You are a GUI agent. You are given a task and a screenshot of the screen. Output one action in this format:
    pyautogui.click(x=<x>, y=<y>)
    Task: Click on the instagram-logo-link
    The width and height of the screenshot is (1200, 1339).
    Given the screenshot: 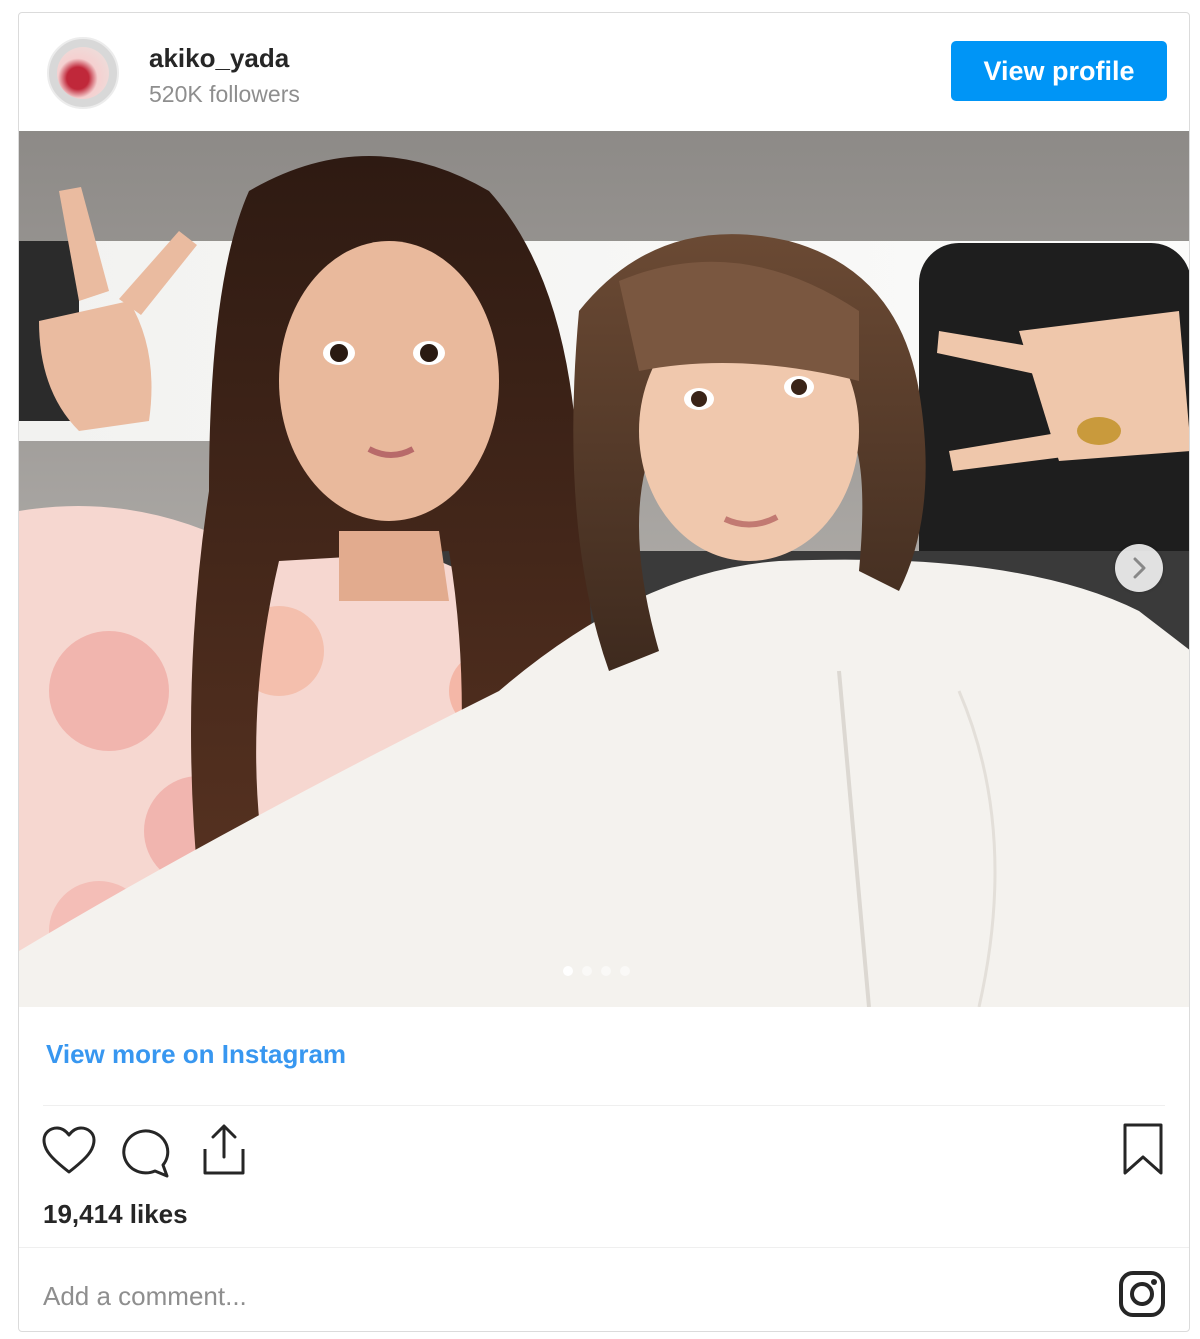 What is the action you would take?
    pyautogui.click(x=1142, y=1296)
    